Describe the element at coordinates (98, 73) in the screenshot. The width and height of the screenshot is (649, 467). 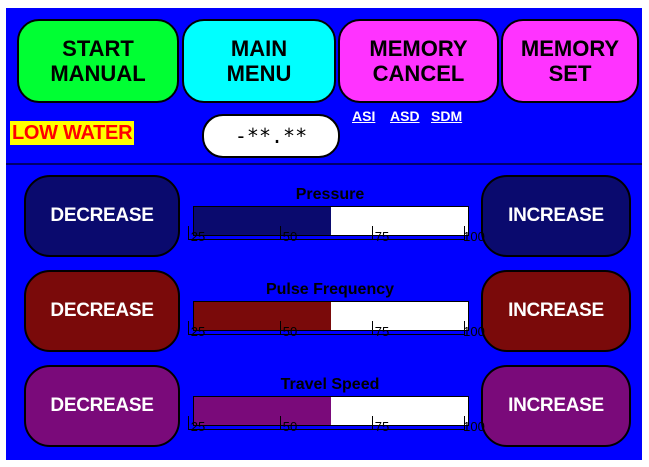
I see `start-manual-line2: MANUAL` at that location.